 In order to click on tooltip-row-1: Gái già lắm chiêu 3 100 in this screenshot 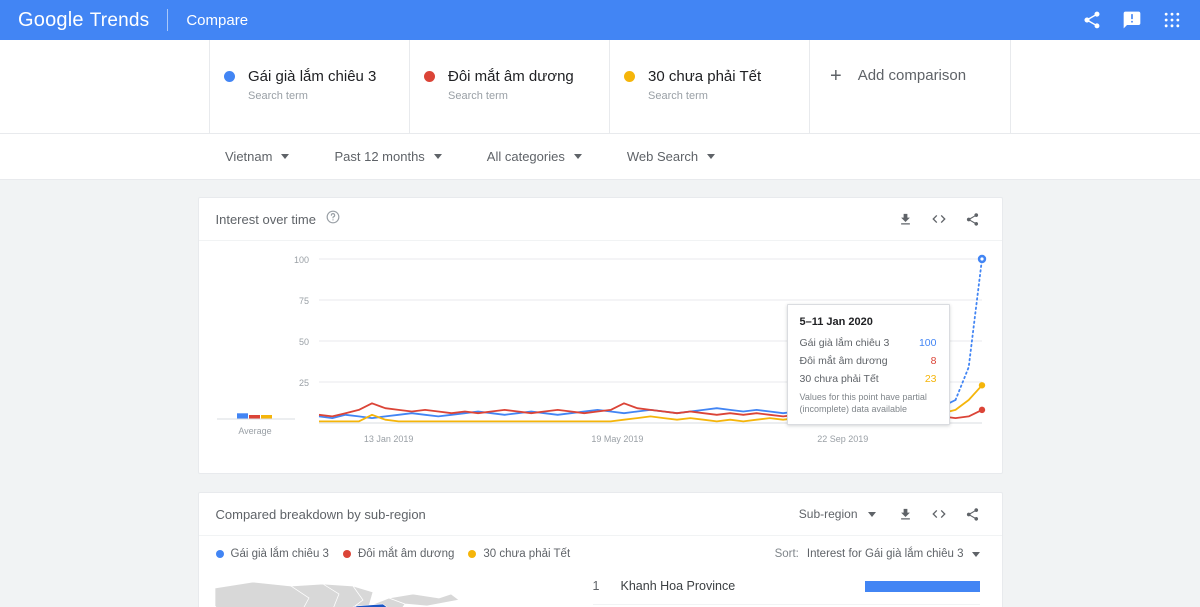, I will do `click(868, 343)`.